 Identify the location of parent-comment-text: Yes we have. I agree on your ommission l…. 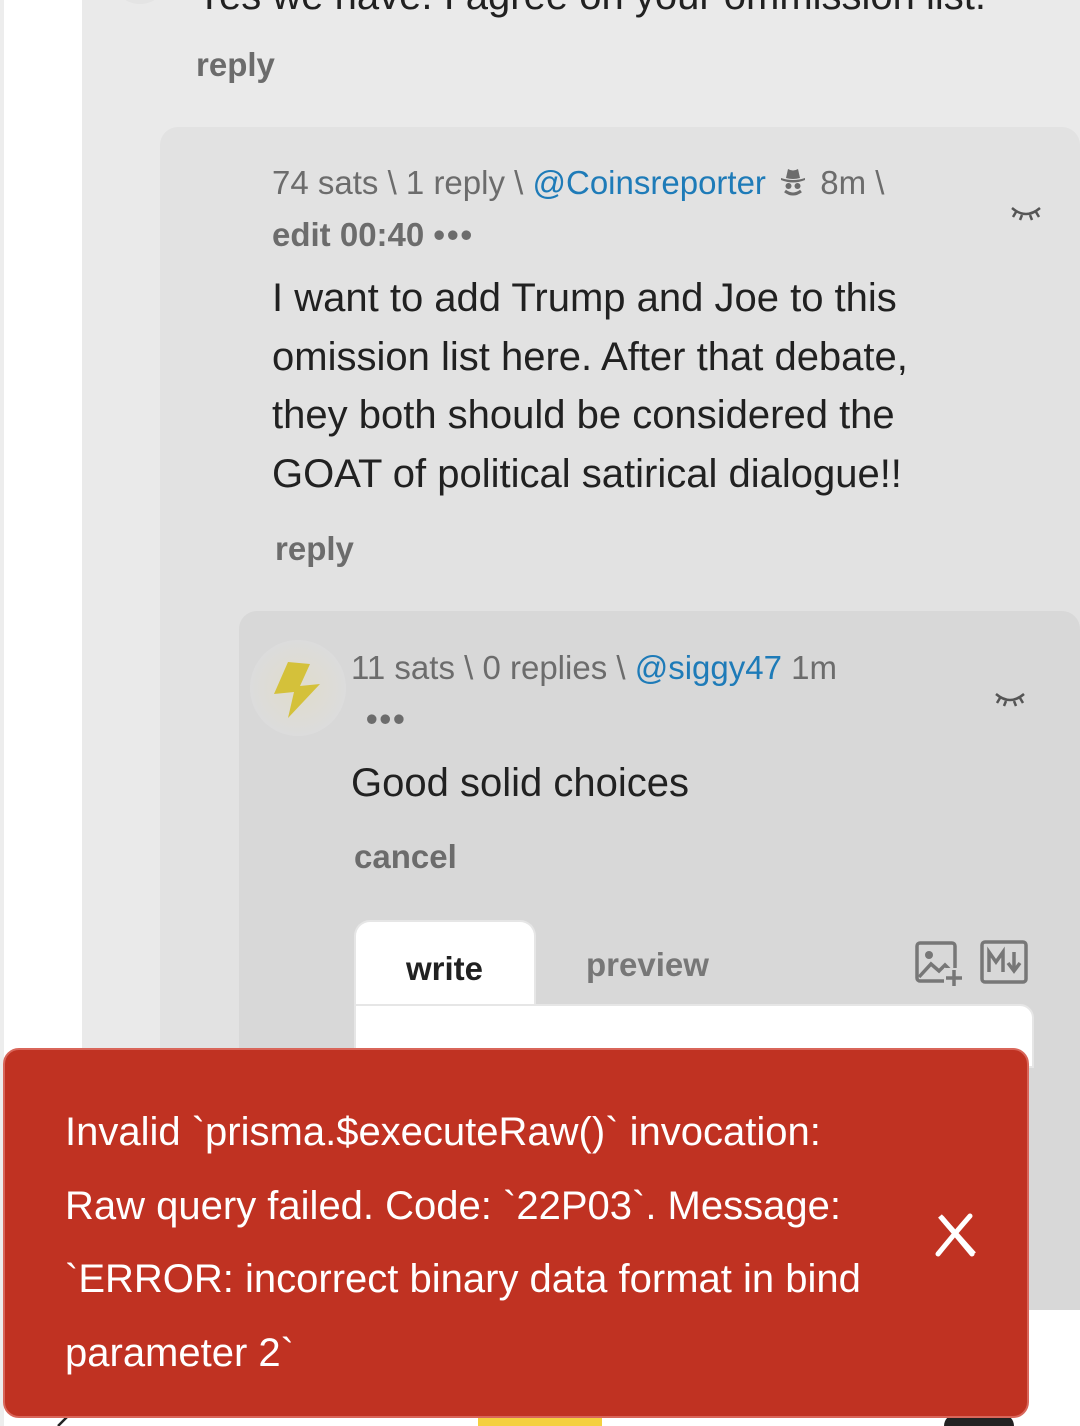
(591, 9).